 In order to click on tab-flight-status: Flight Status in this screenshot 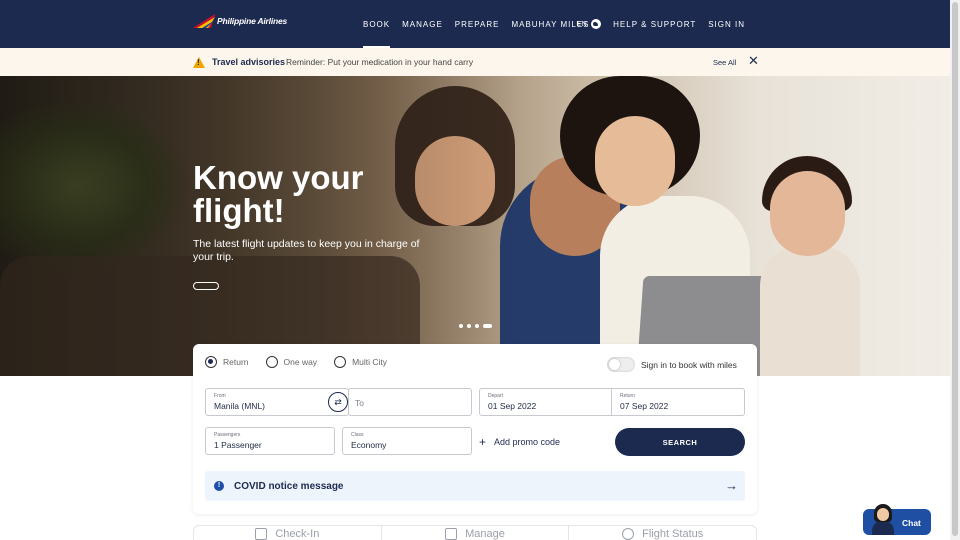, I will do `click(662, 533)`.